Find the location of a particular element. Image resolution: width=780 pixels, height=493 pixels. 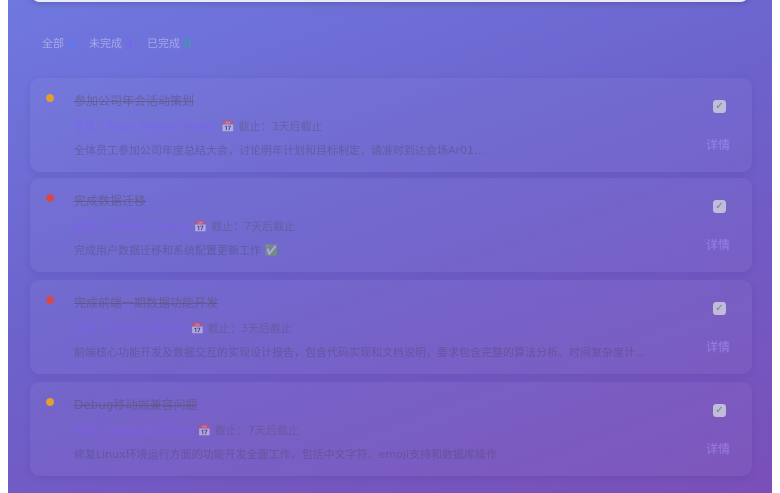

stat-done: 已完成 0 is located at coordinates (169, 43).